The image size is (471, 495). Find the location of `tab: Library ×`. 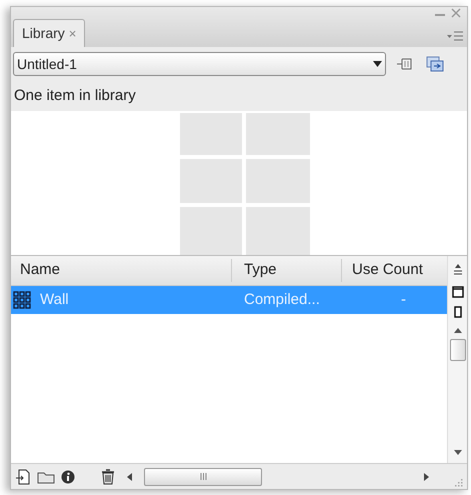

tab: Library × is located at coordinates (49, 33).